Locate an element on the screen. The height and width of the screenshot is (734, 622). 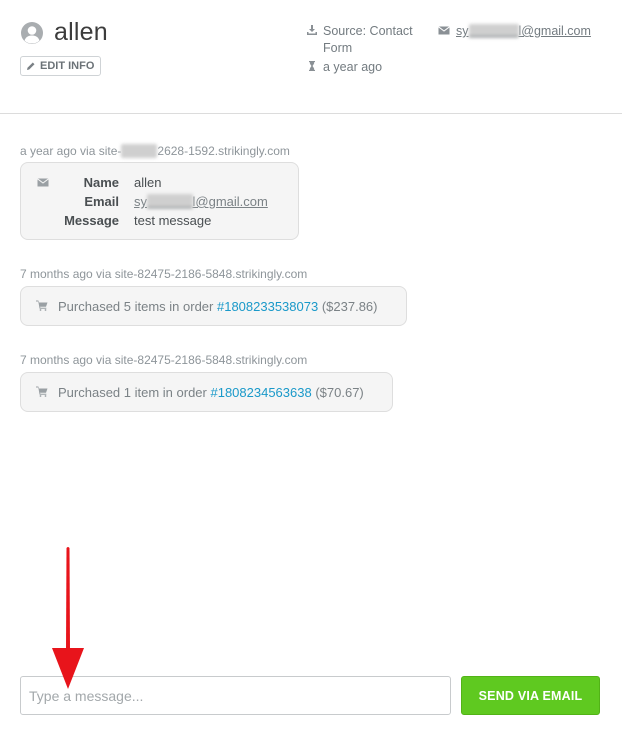
contact-email-link: syxxxxxxxxl@gmail.com is located at coordinates (523, 31).